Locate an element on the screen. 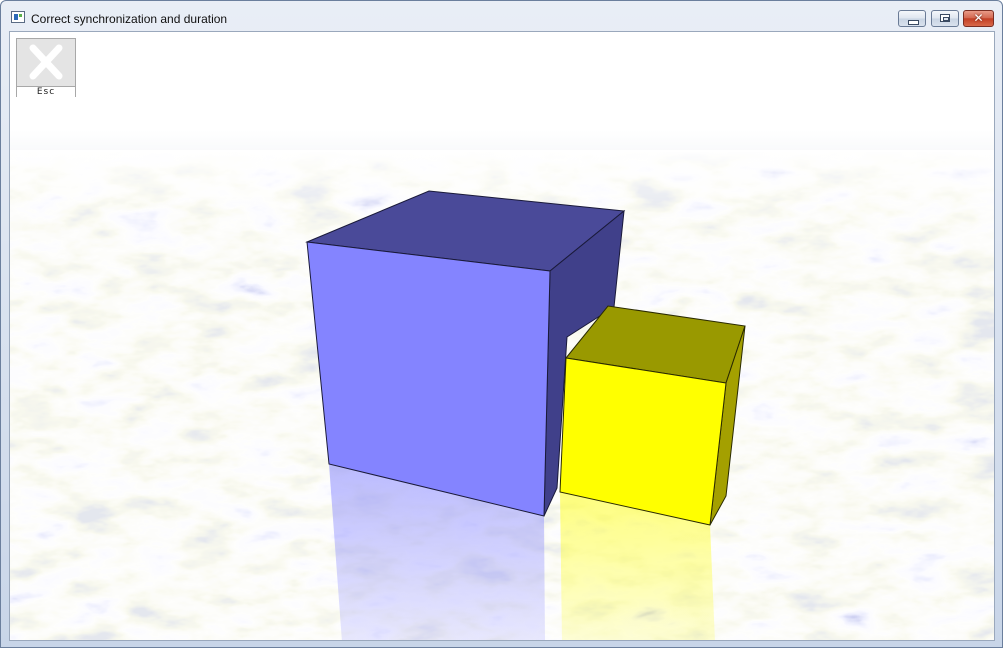 The width and height of the screenshot is (1003, 648). maximize-icon is located at coordinates (945, 18).